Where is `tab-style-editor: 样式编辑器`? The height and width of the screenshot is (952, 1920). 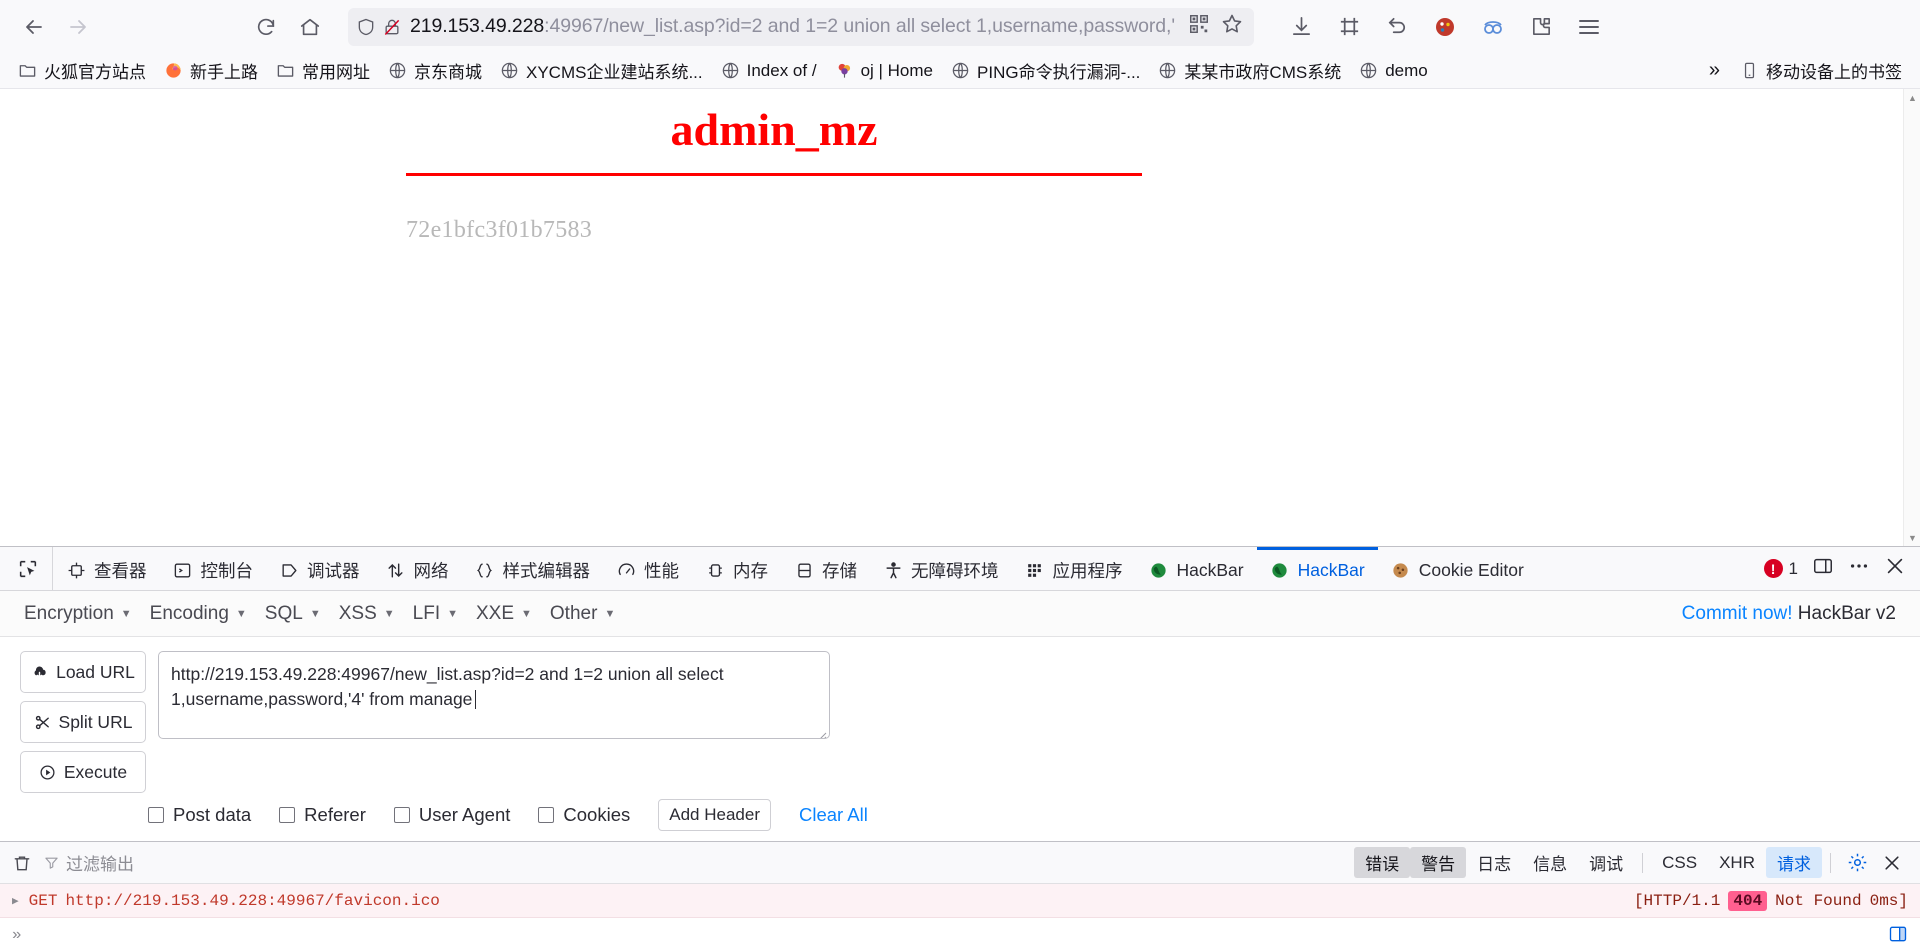 tab-style-editor: 样式编辑器 is located at coordinates (533, 568).